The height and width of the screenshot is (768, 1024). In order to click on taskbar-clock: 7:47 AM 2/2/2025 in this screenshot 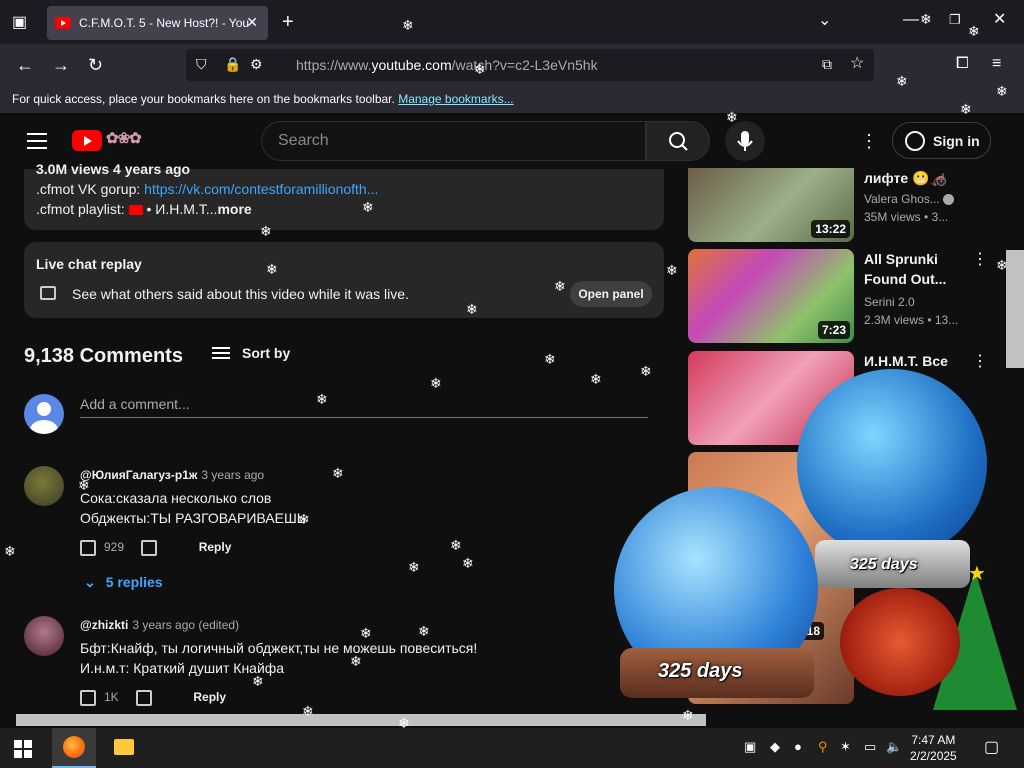, I will do `click(933, 748)`.